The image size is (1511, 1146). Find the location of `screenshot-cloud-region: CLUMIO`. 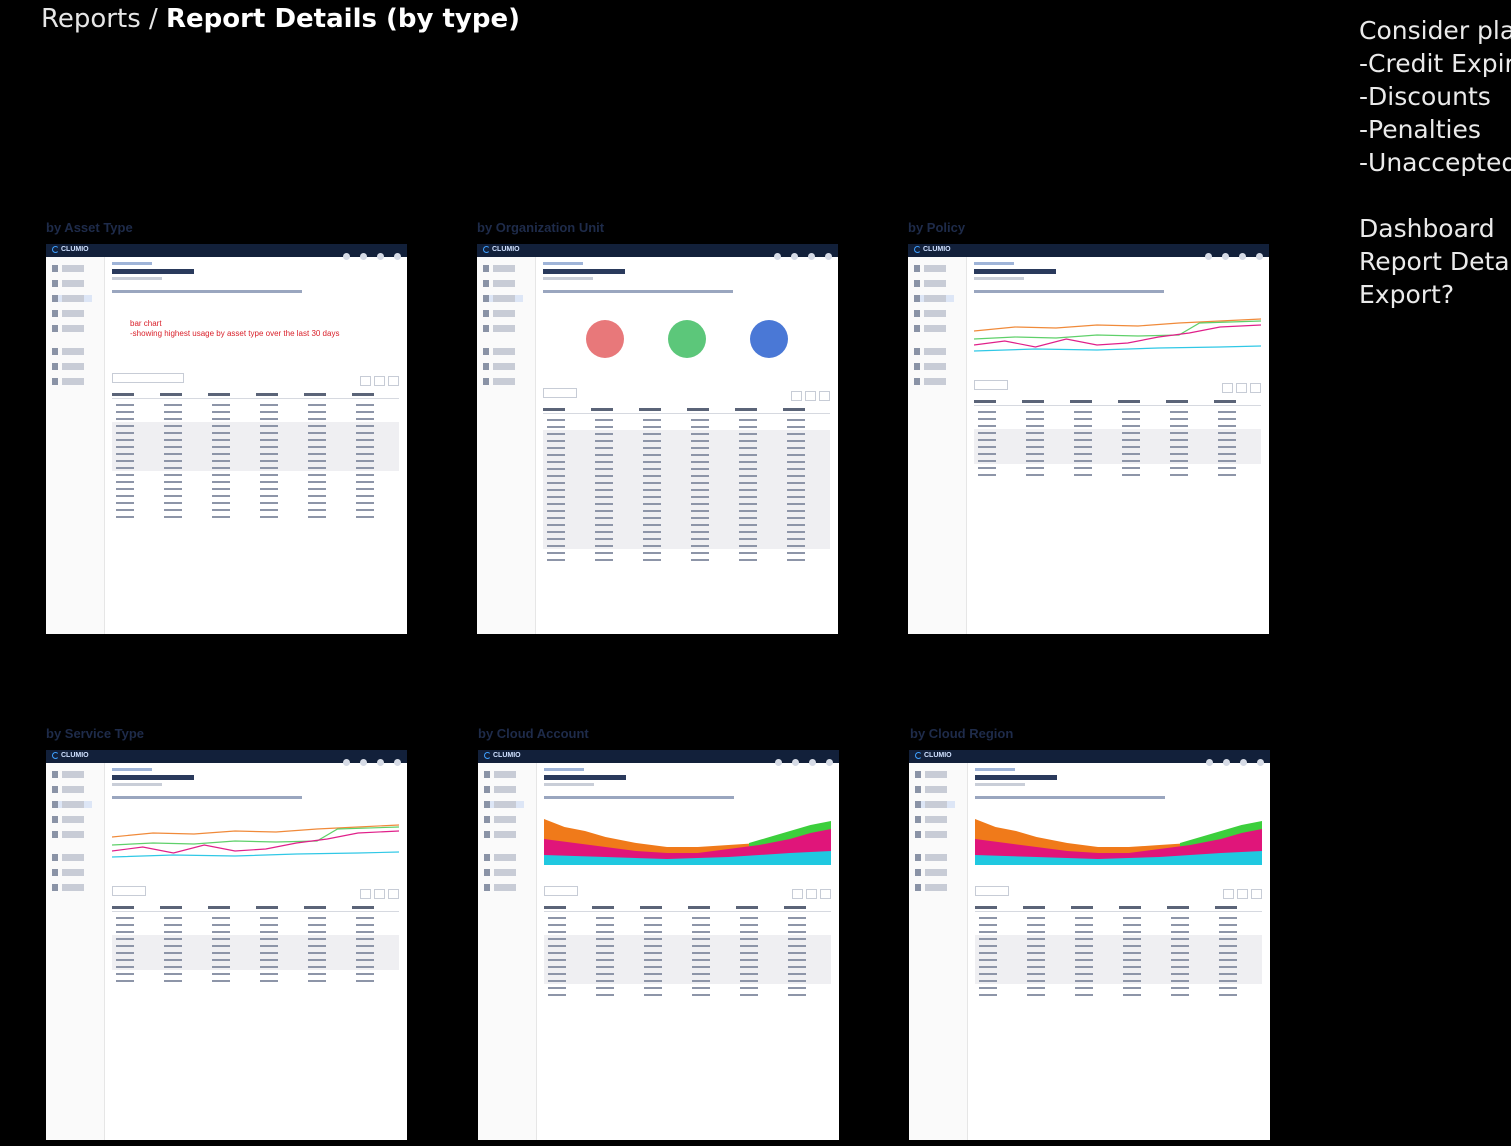

screenshot-cloud-region: CLUMIO is located at coordinates (1089, 945).